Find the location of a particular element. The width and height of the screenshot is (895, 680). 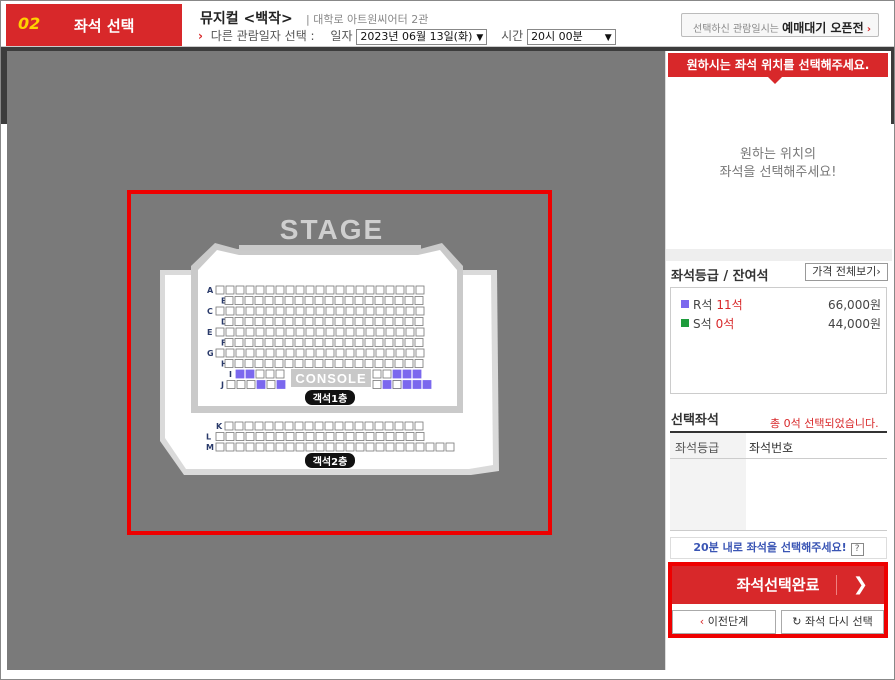

step-indicator: 02 좌석 선택 is located at coordinates (94, 25).